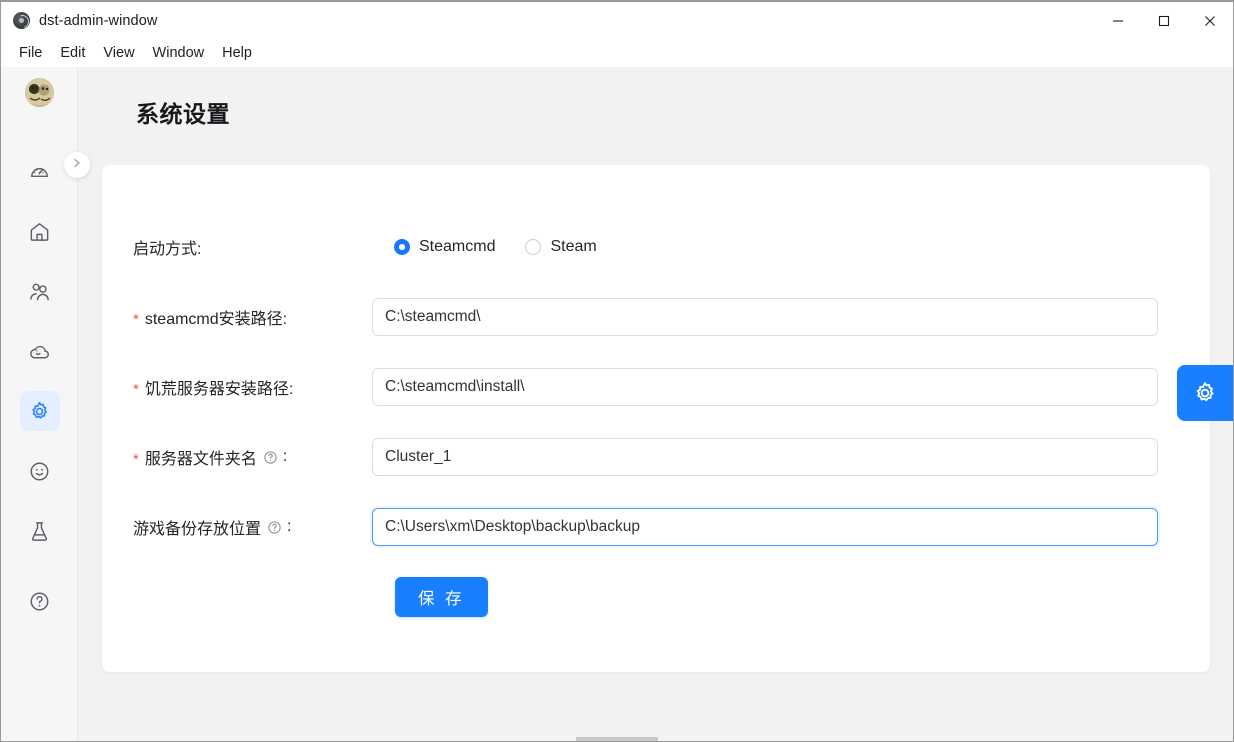 The width and height of the screenshot is (1234, 742). I want to click on label-text: 游戏备份存放位置, so click(197, 529).